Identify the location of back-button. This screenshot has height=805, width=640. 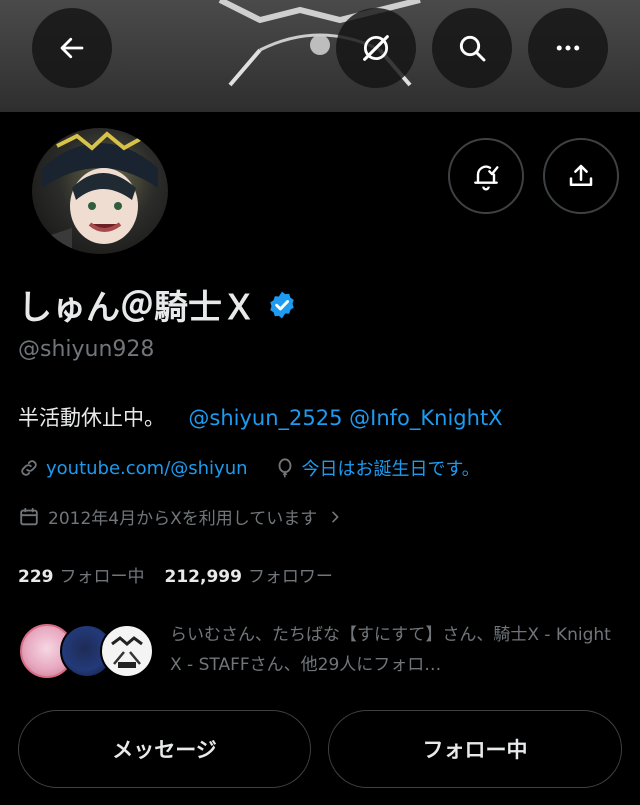
(72, 48).